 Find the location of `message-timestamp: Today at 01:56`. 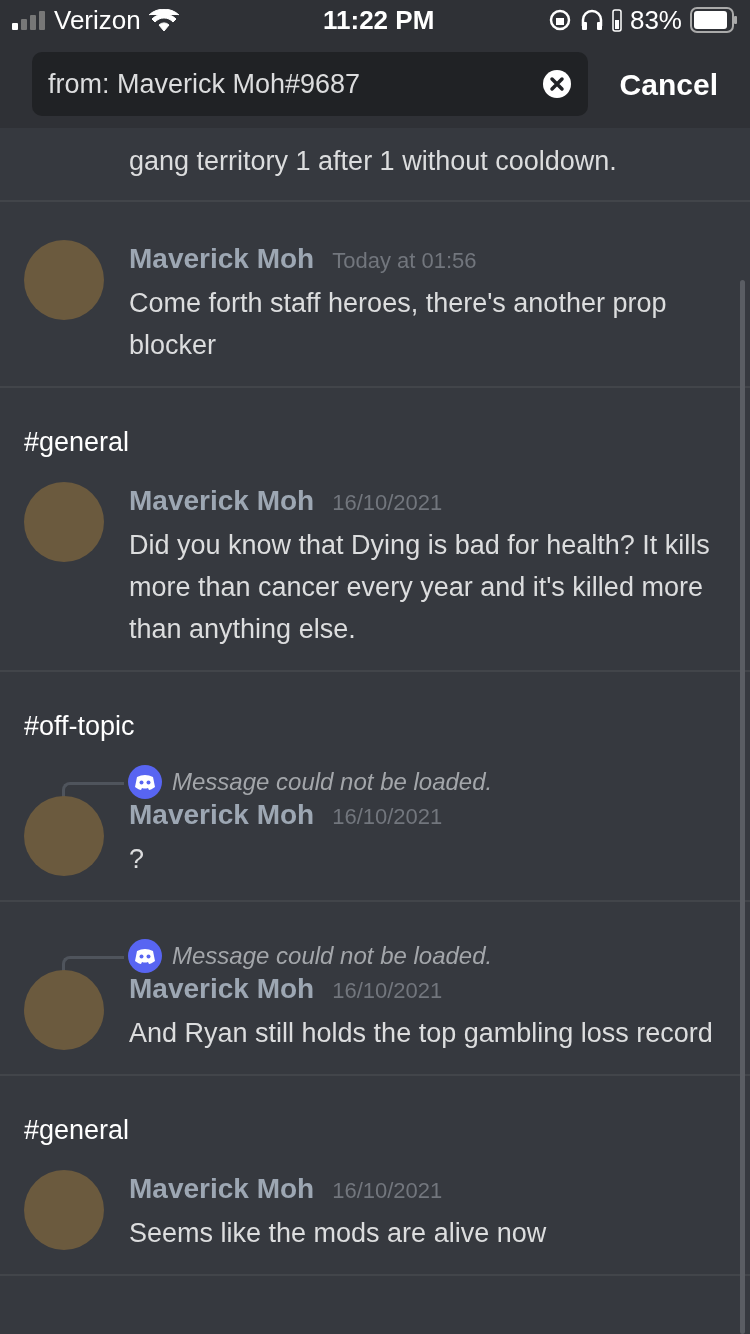

message-timestamp: Today at 01:56 is located at coordinates (404, 261).